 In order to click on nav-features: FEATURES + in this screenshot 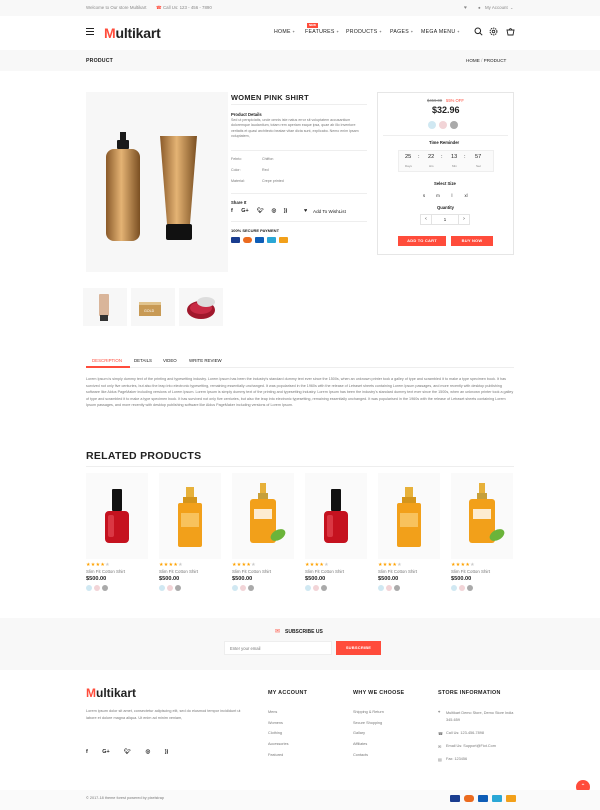, I will do `click(322, 32)`.